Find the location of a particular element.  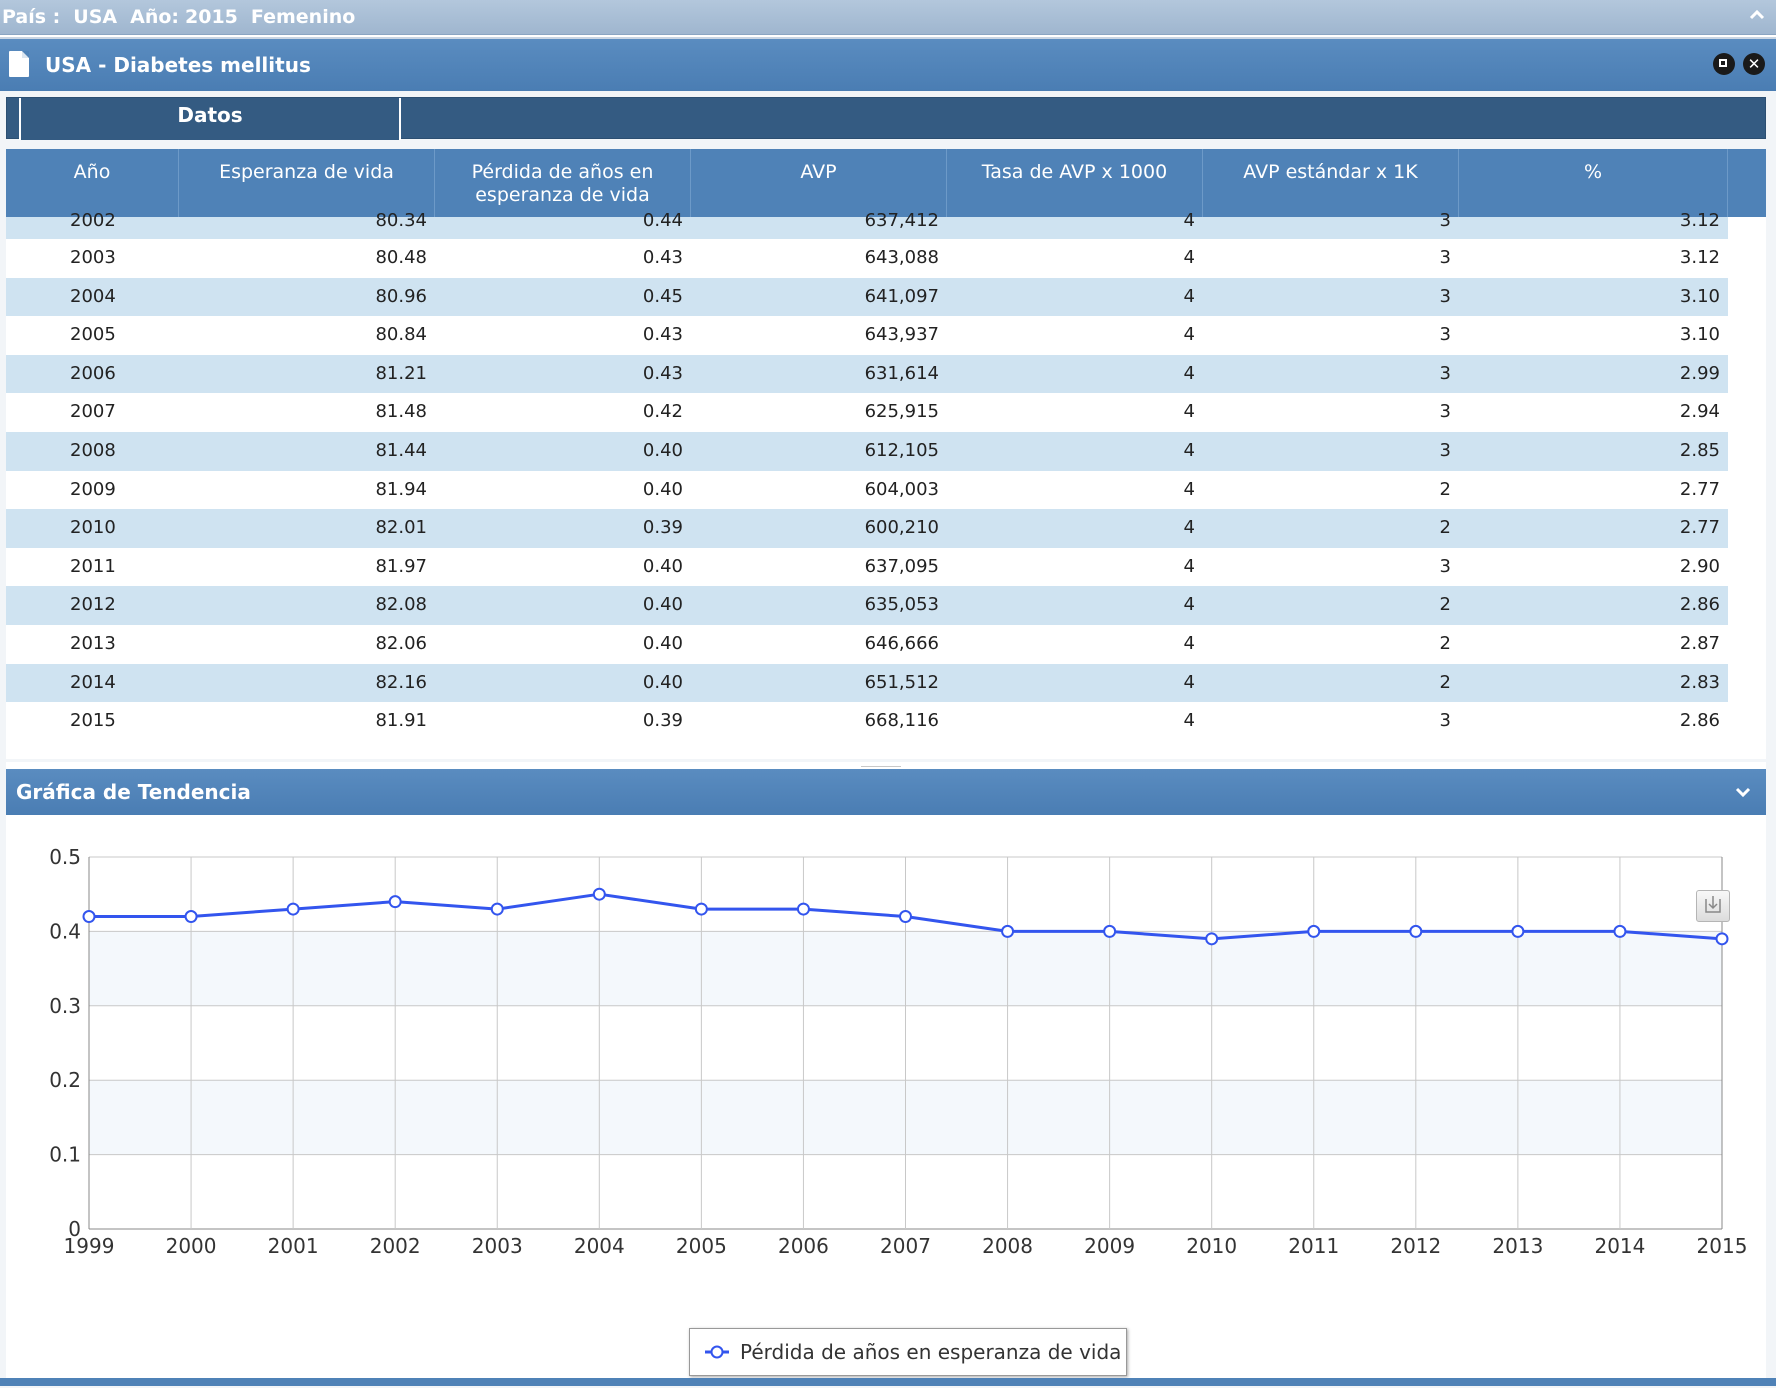

x-tick-label: 2006 is located at coordinates (803, 1246).